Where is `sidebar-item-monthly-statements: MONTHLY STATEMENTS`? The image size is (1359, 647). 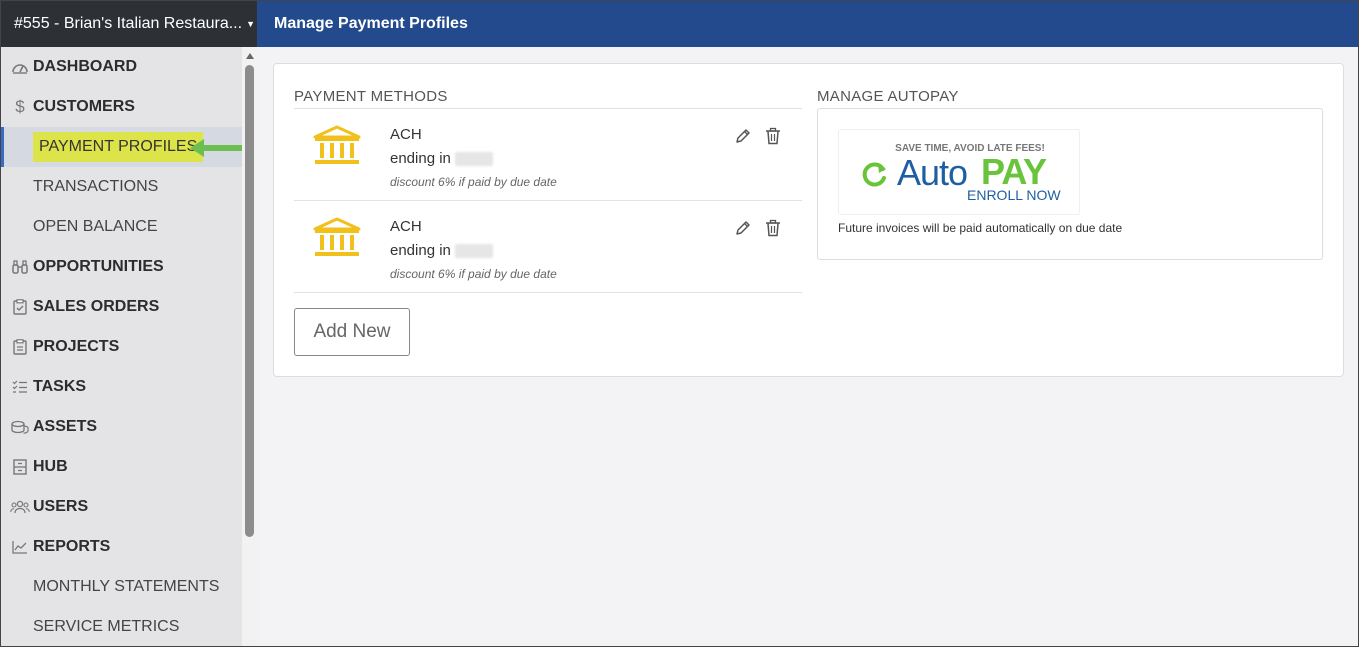 sidebar-item-monthly-statements: MONTHLY STATEMENTS is located at coordinates (121, 587).